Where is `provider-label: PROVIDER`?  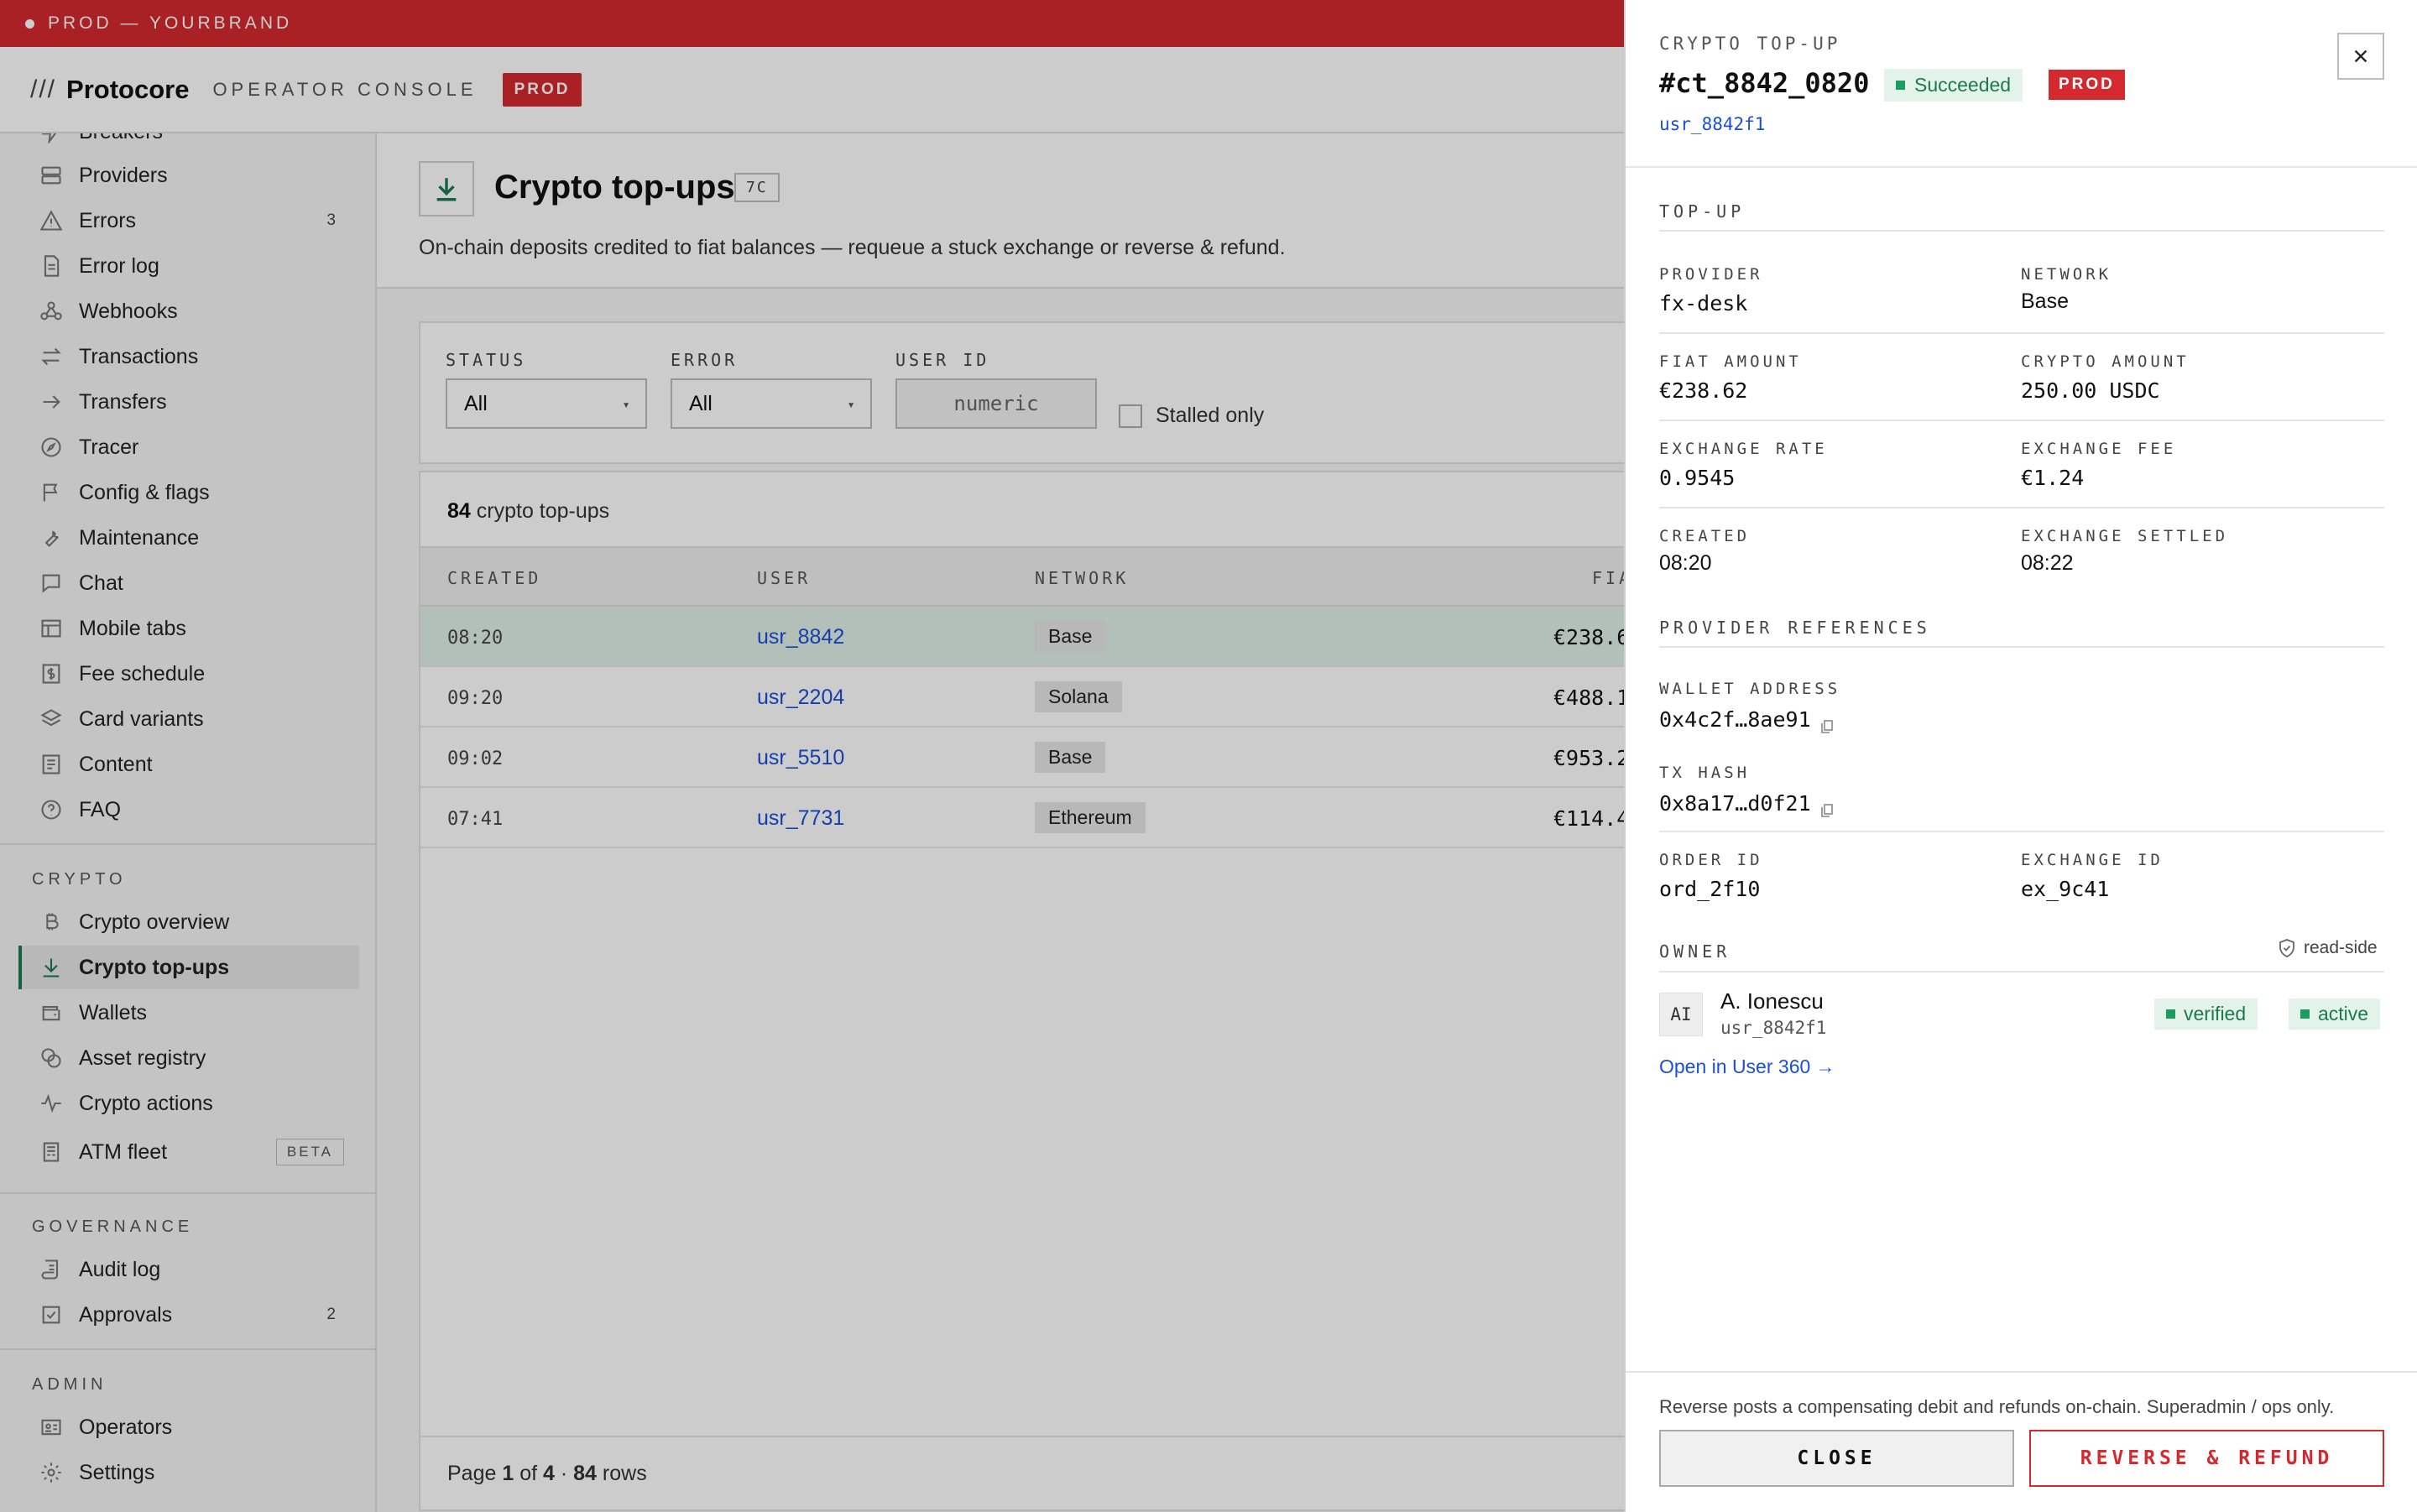
provider-label: PROVIDER is located at coordinates (1711, 274).